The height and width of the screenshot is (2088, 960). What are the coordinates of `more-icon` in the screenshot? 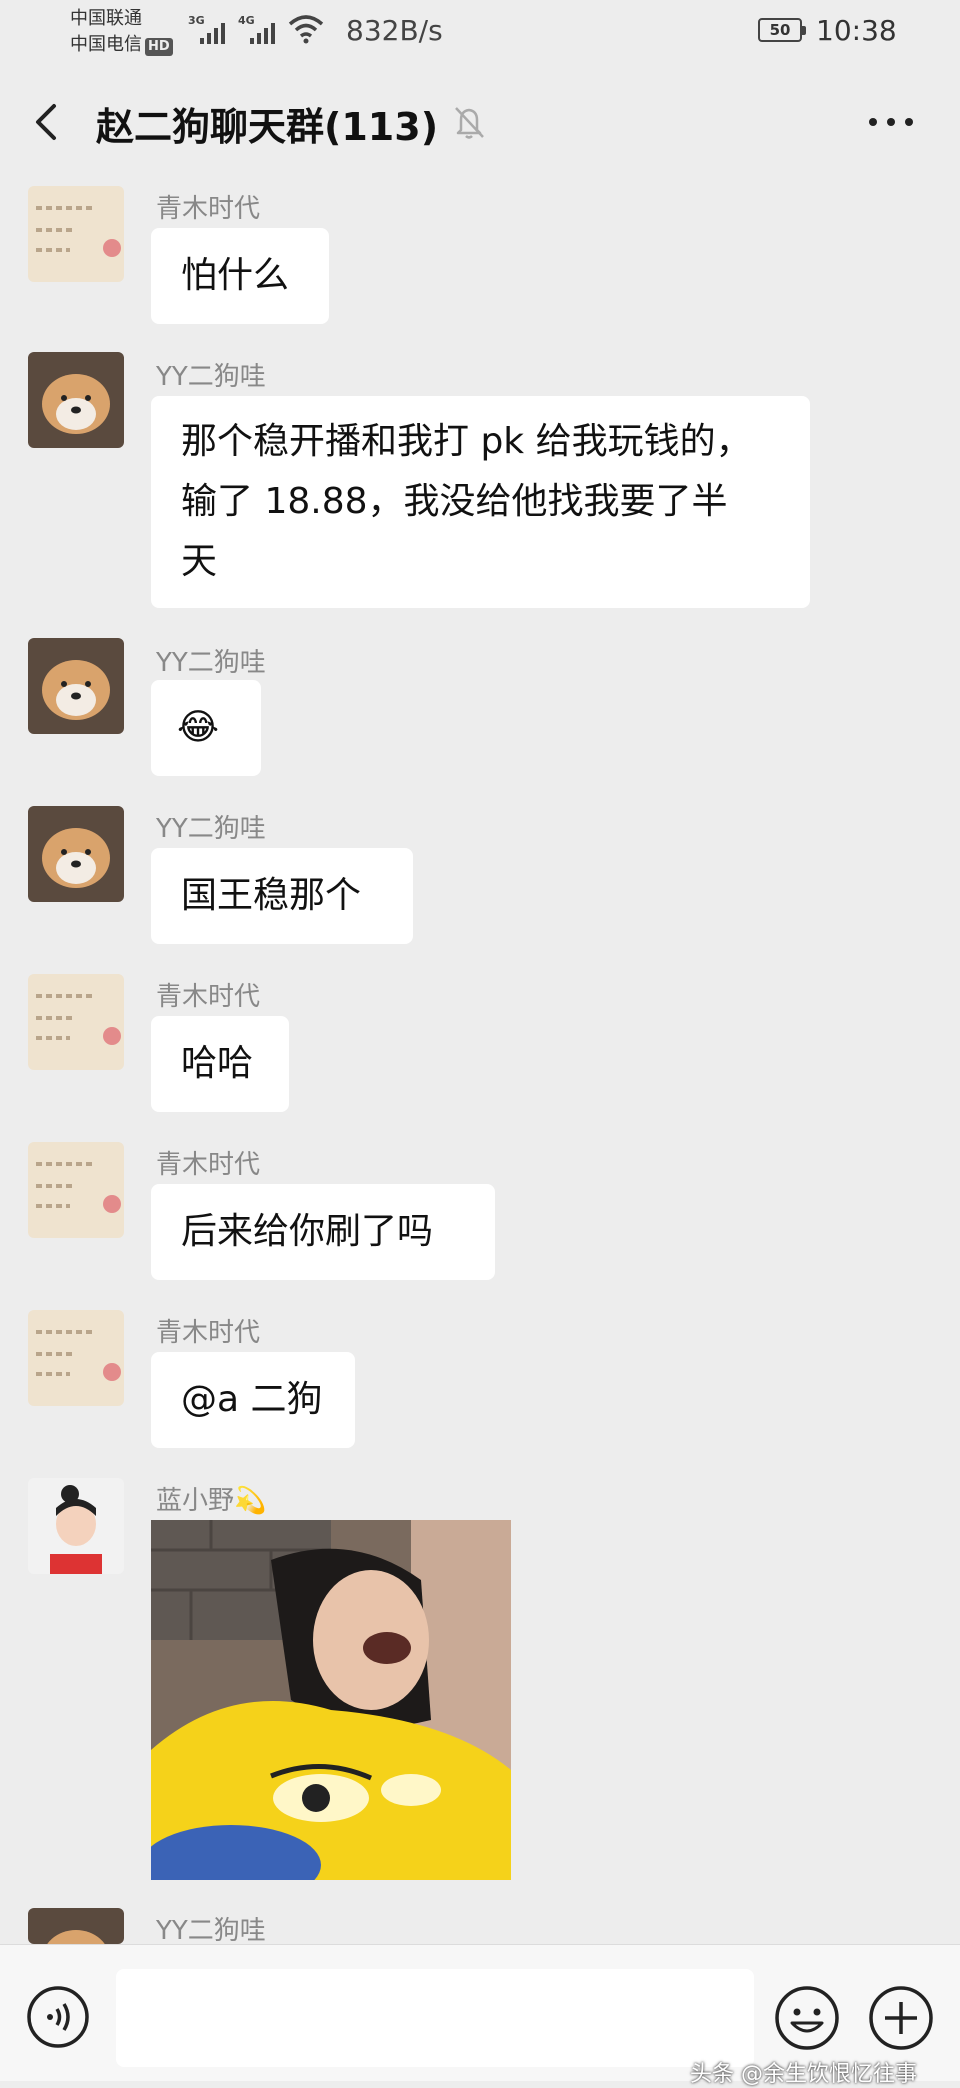 It's located at (891, 122).